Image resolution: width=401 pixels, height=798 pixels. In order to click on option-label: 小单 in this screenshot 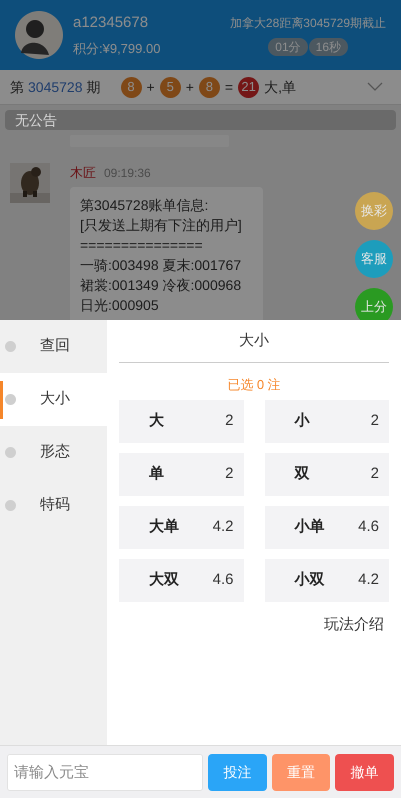, I will do `click(309, 526)`.